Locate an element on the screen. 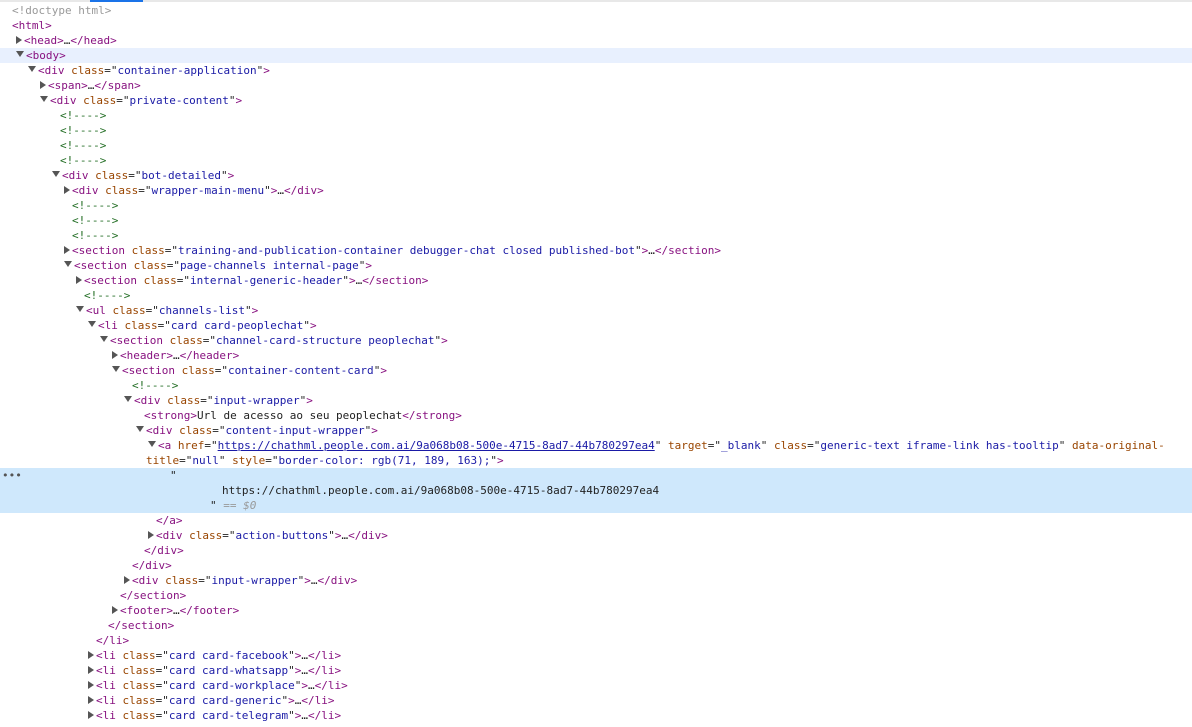 The image size is (1192, 727). dom-node-row: <div class="action-buttons">…</div> is located at coordinates (596, 535).